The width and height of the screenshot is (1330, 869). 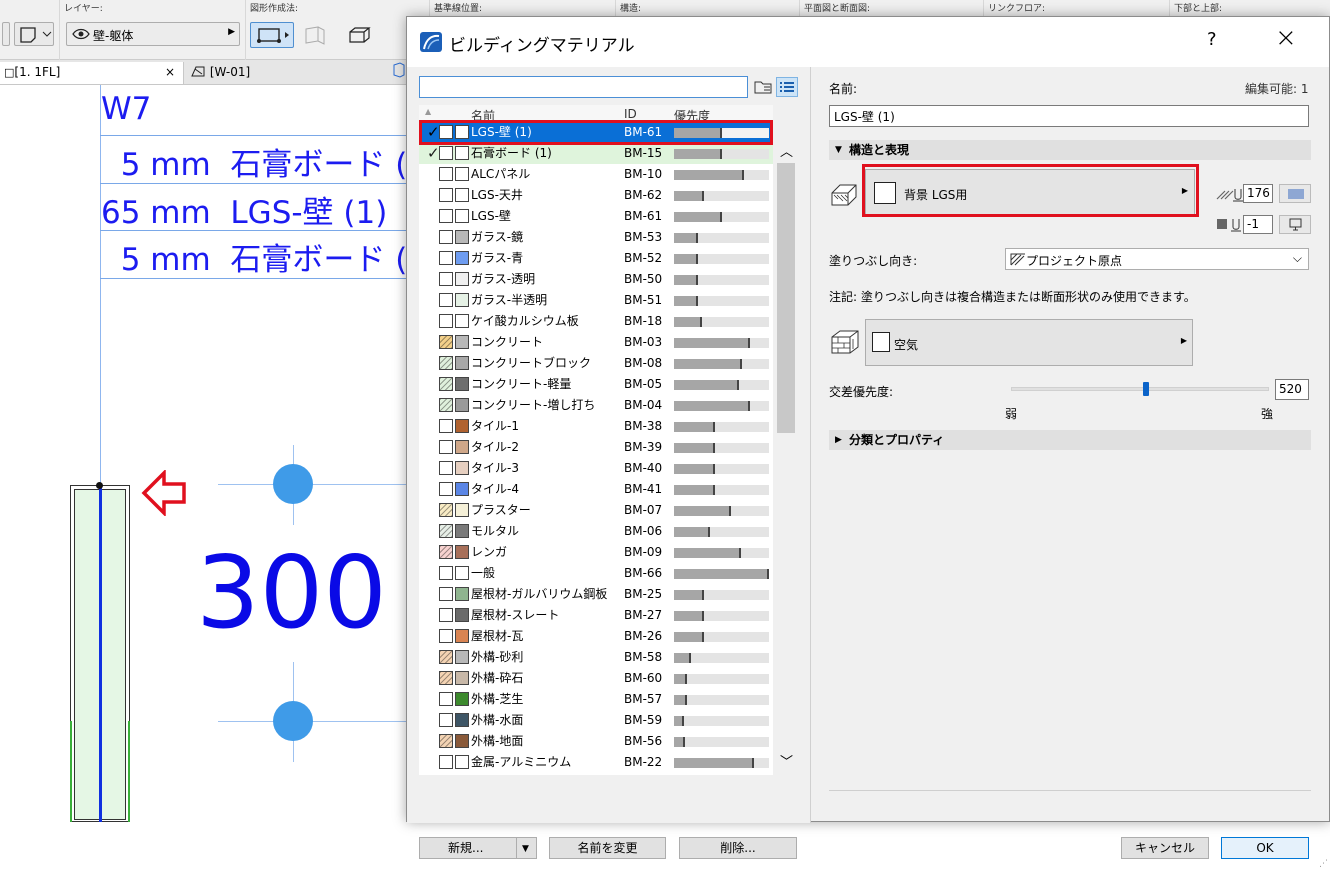 What do you see at coordinates (495, 426) in the screenshot?
I see `material-name: タイル-1` at bounding box center [495, 426].